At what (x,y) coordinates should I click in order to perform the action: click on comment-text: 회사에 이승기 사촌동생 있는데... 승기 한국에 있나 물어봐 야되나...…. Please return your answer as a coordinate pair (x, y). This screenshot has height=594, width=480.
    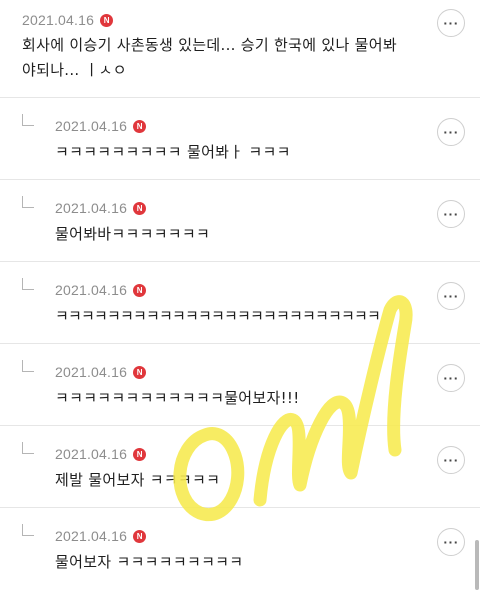
    Looking at the image, I should click on (209, 57).